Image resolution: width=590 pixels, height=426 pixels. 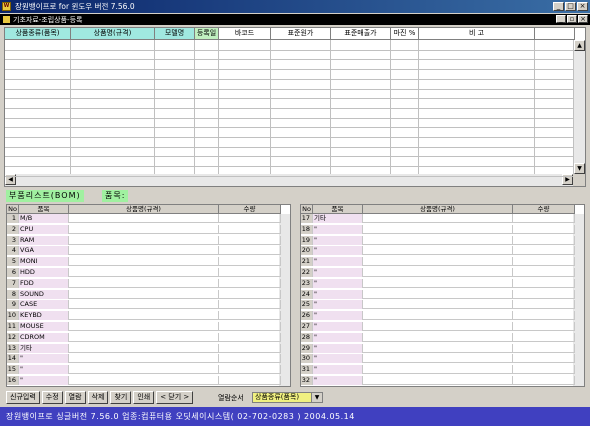 I want to click on bom-row: 25 ", so click(x=438, y=305).